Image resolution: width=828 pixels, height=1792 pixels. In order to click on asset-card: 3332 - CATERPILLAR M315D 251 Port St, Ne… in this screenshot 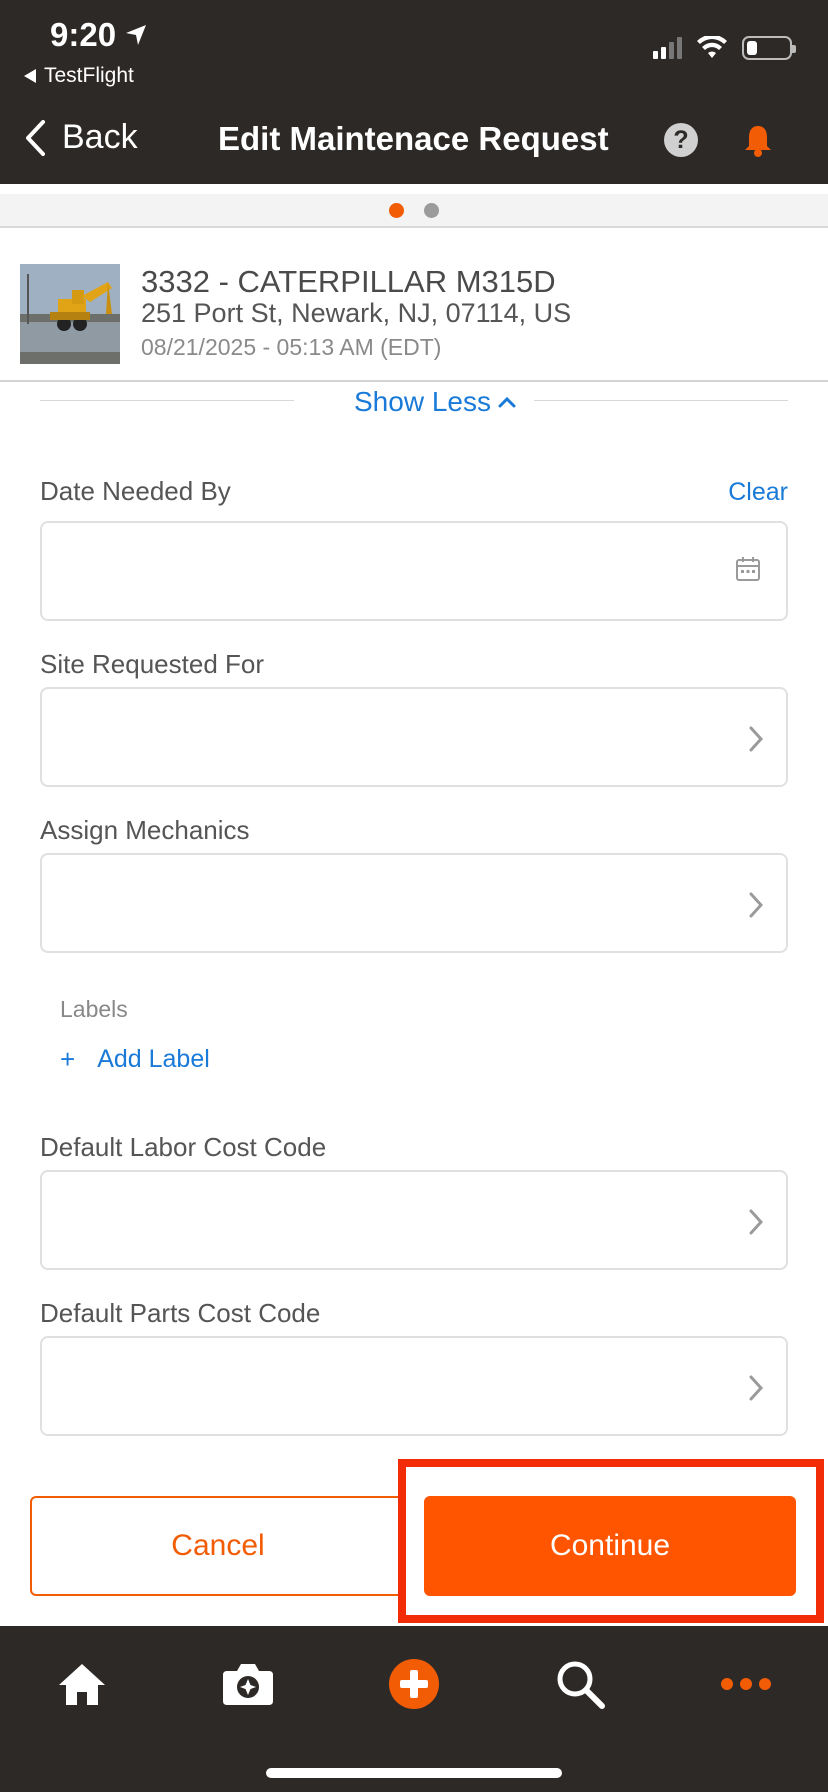, I will do `click(414, 309)`.